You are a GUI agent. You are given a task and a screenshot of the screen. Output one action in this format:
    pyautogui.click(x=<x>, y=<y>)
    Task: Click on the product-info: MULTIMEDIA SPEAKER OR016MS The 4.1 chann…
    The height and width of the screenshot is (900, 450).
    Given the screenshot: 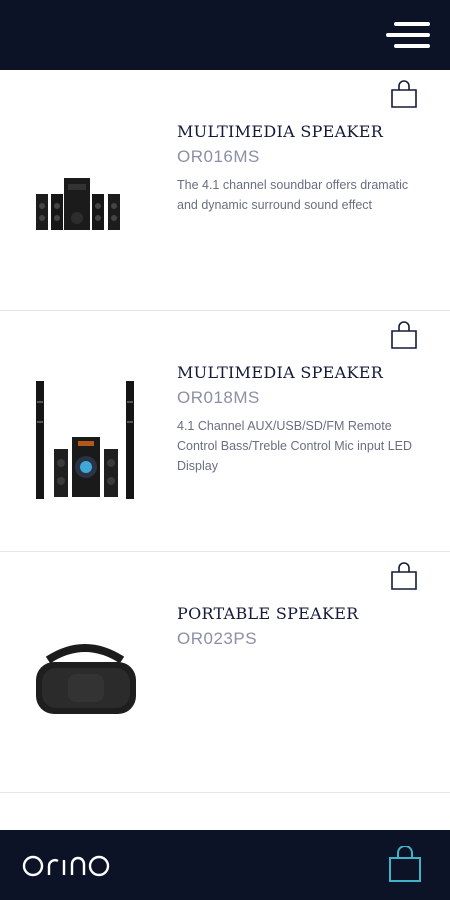 What is the action you would take?
    pyautogui.click(x=297, y=168)
    